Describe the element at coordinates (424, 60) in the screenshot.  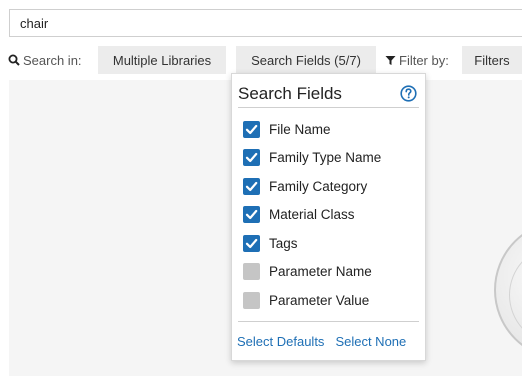
I see `filter-by-label: Filter by:` at that location.